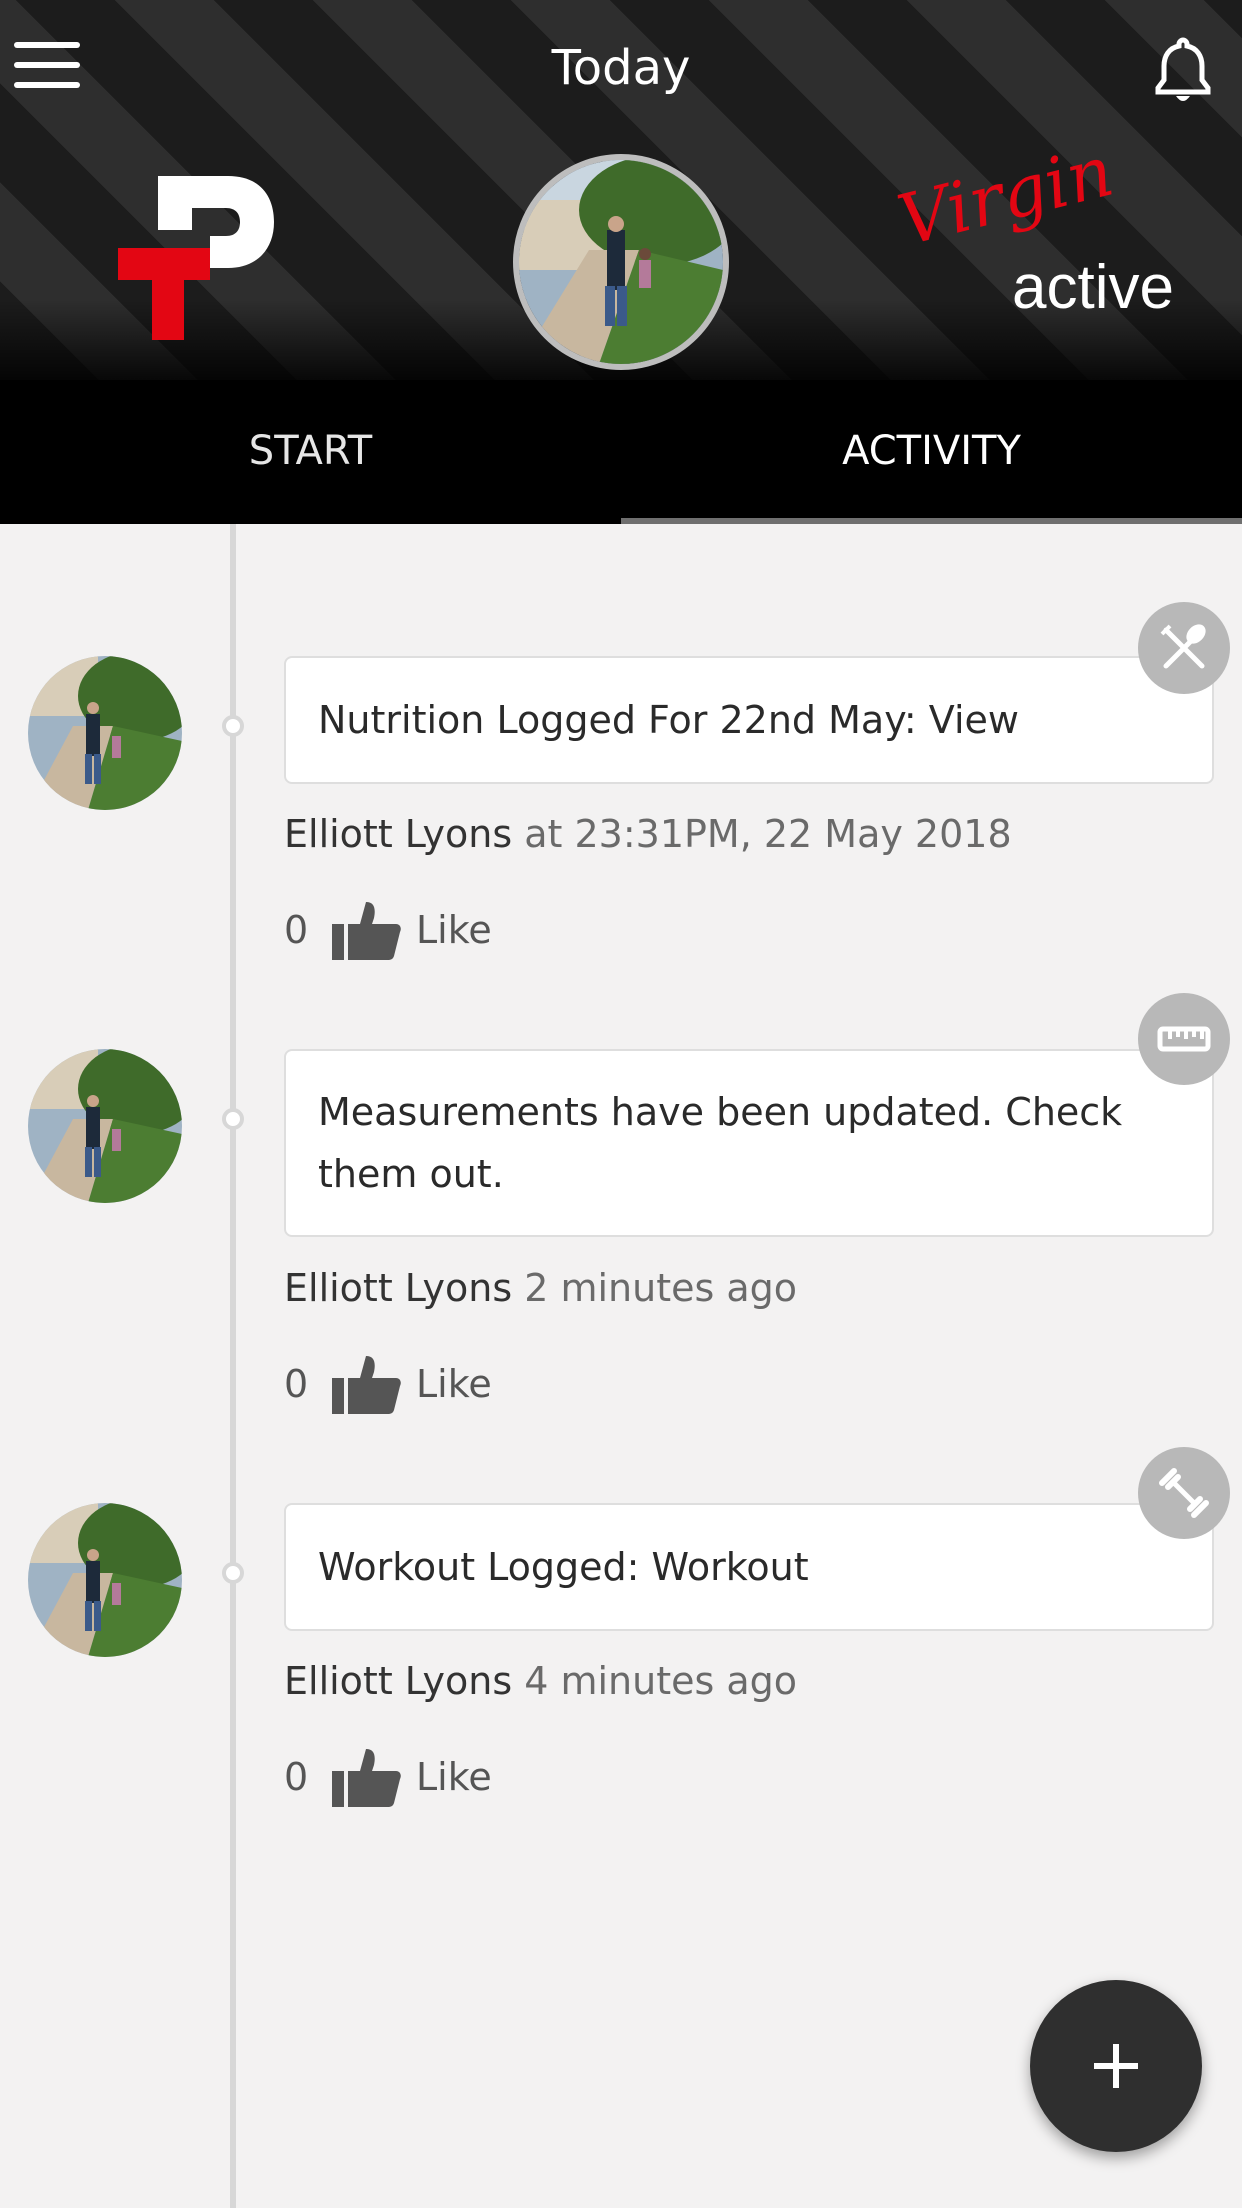 This screenshot has width=1242, height=2208. What do you see at coordinates (661, 1288) in the screenshot?
I see `feed-timestamp: 2 minutes ago` at bounding box center [661, 1288].